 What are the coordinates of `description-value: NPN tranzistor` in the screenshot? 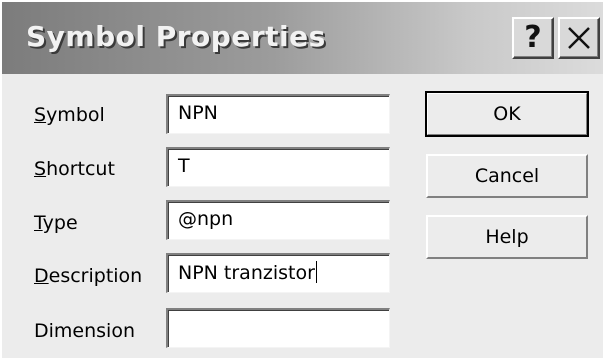 It's located at (246, 273).